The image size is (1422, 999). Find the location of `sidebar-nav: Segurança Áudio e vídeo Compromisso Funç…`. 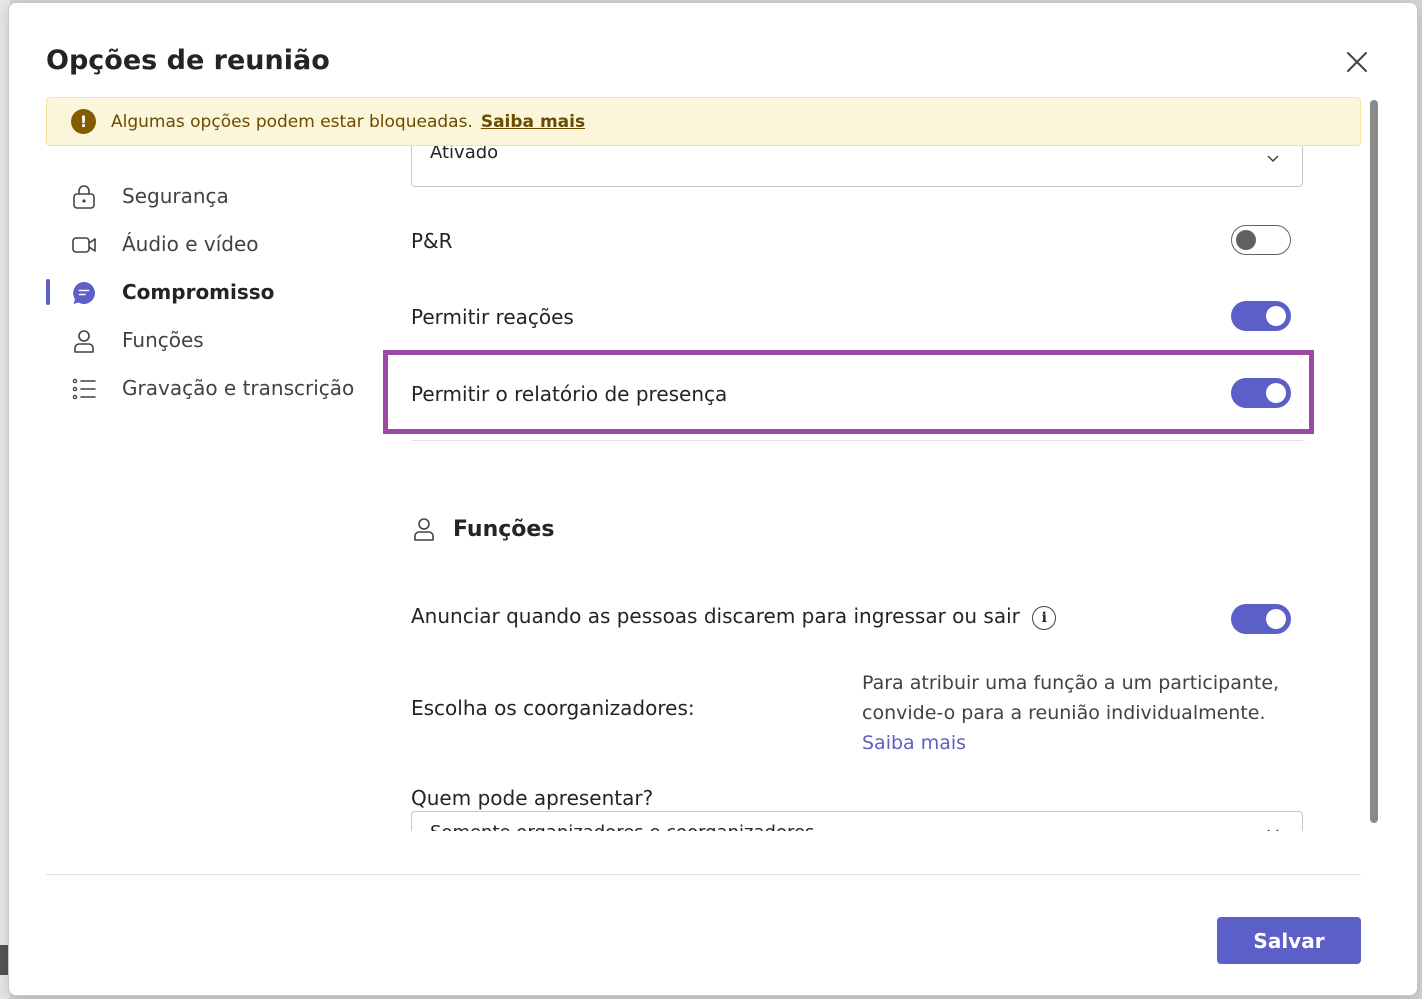

sidebar-nav: Segurança Áudio e vídeo Compromisso Funç… is located at coordinates (211, 293).